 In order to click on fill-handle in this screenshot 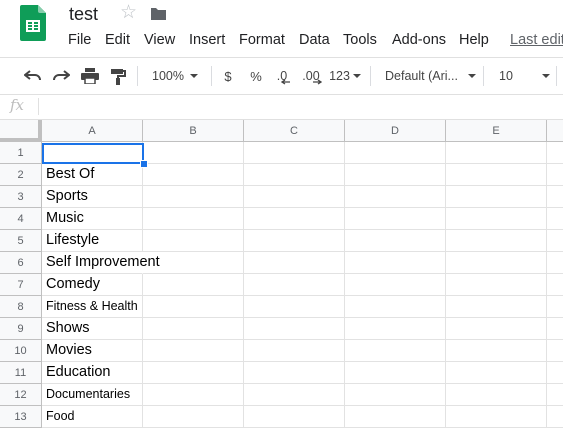, I will do `click(144, 164)`.